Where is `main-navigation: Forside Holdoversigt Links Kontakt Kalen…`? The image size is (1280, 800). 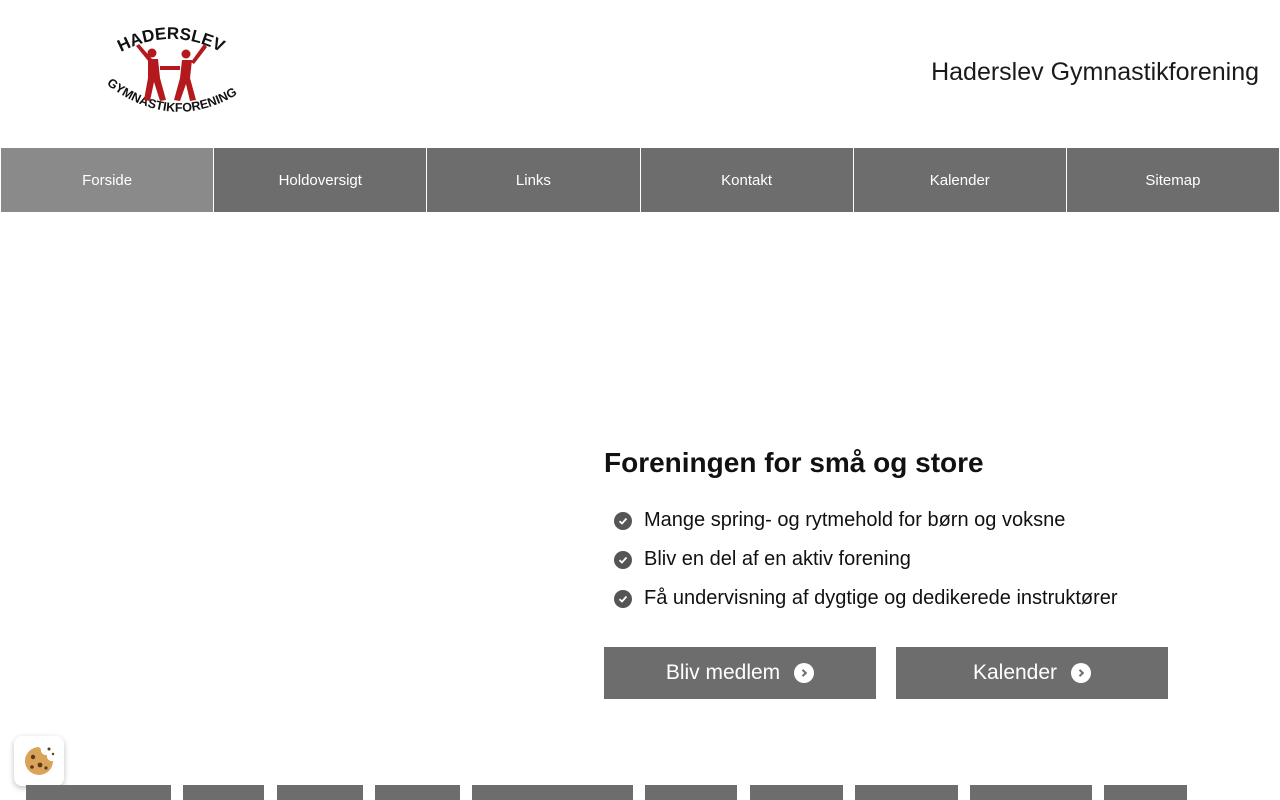
main-navigation: Forside Holdoversigt Links Kontakt Kalen… is located at coordinates (640, 180).